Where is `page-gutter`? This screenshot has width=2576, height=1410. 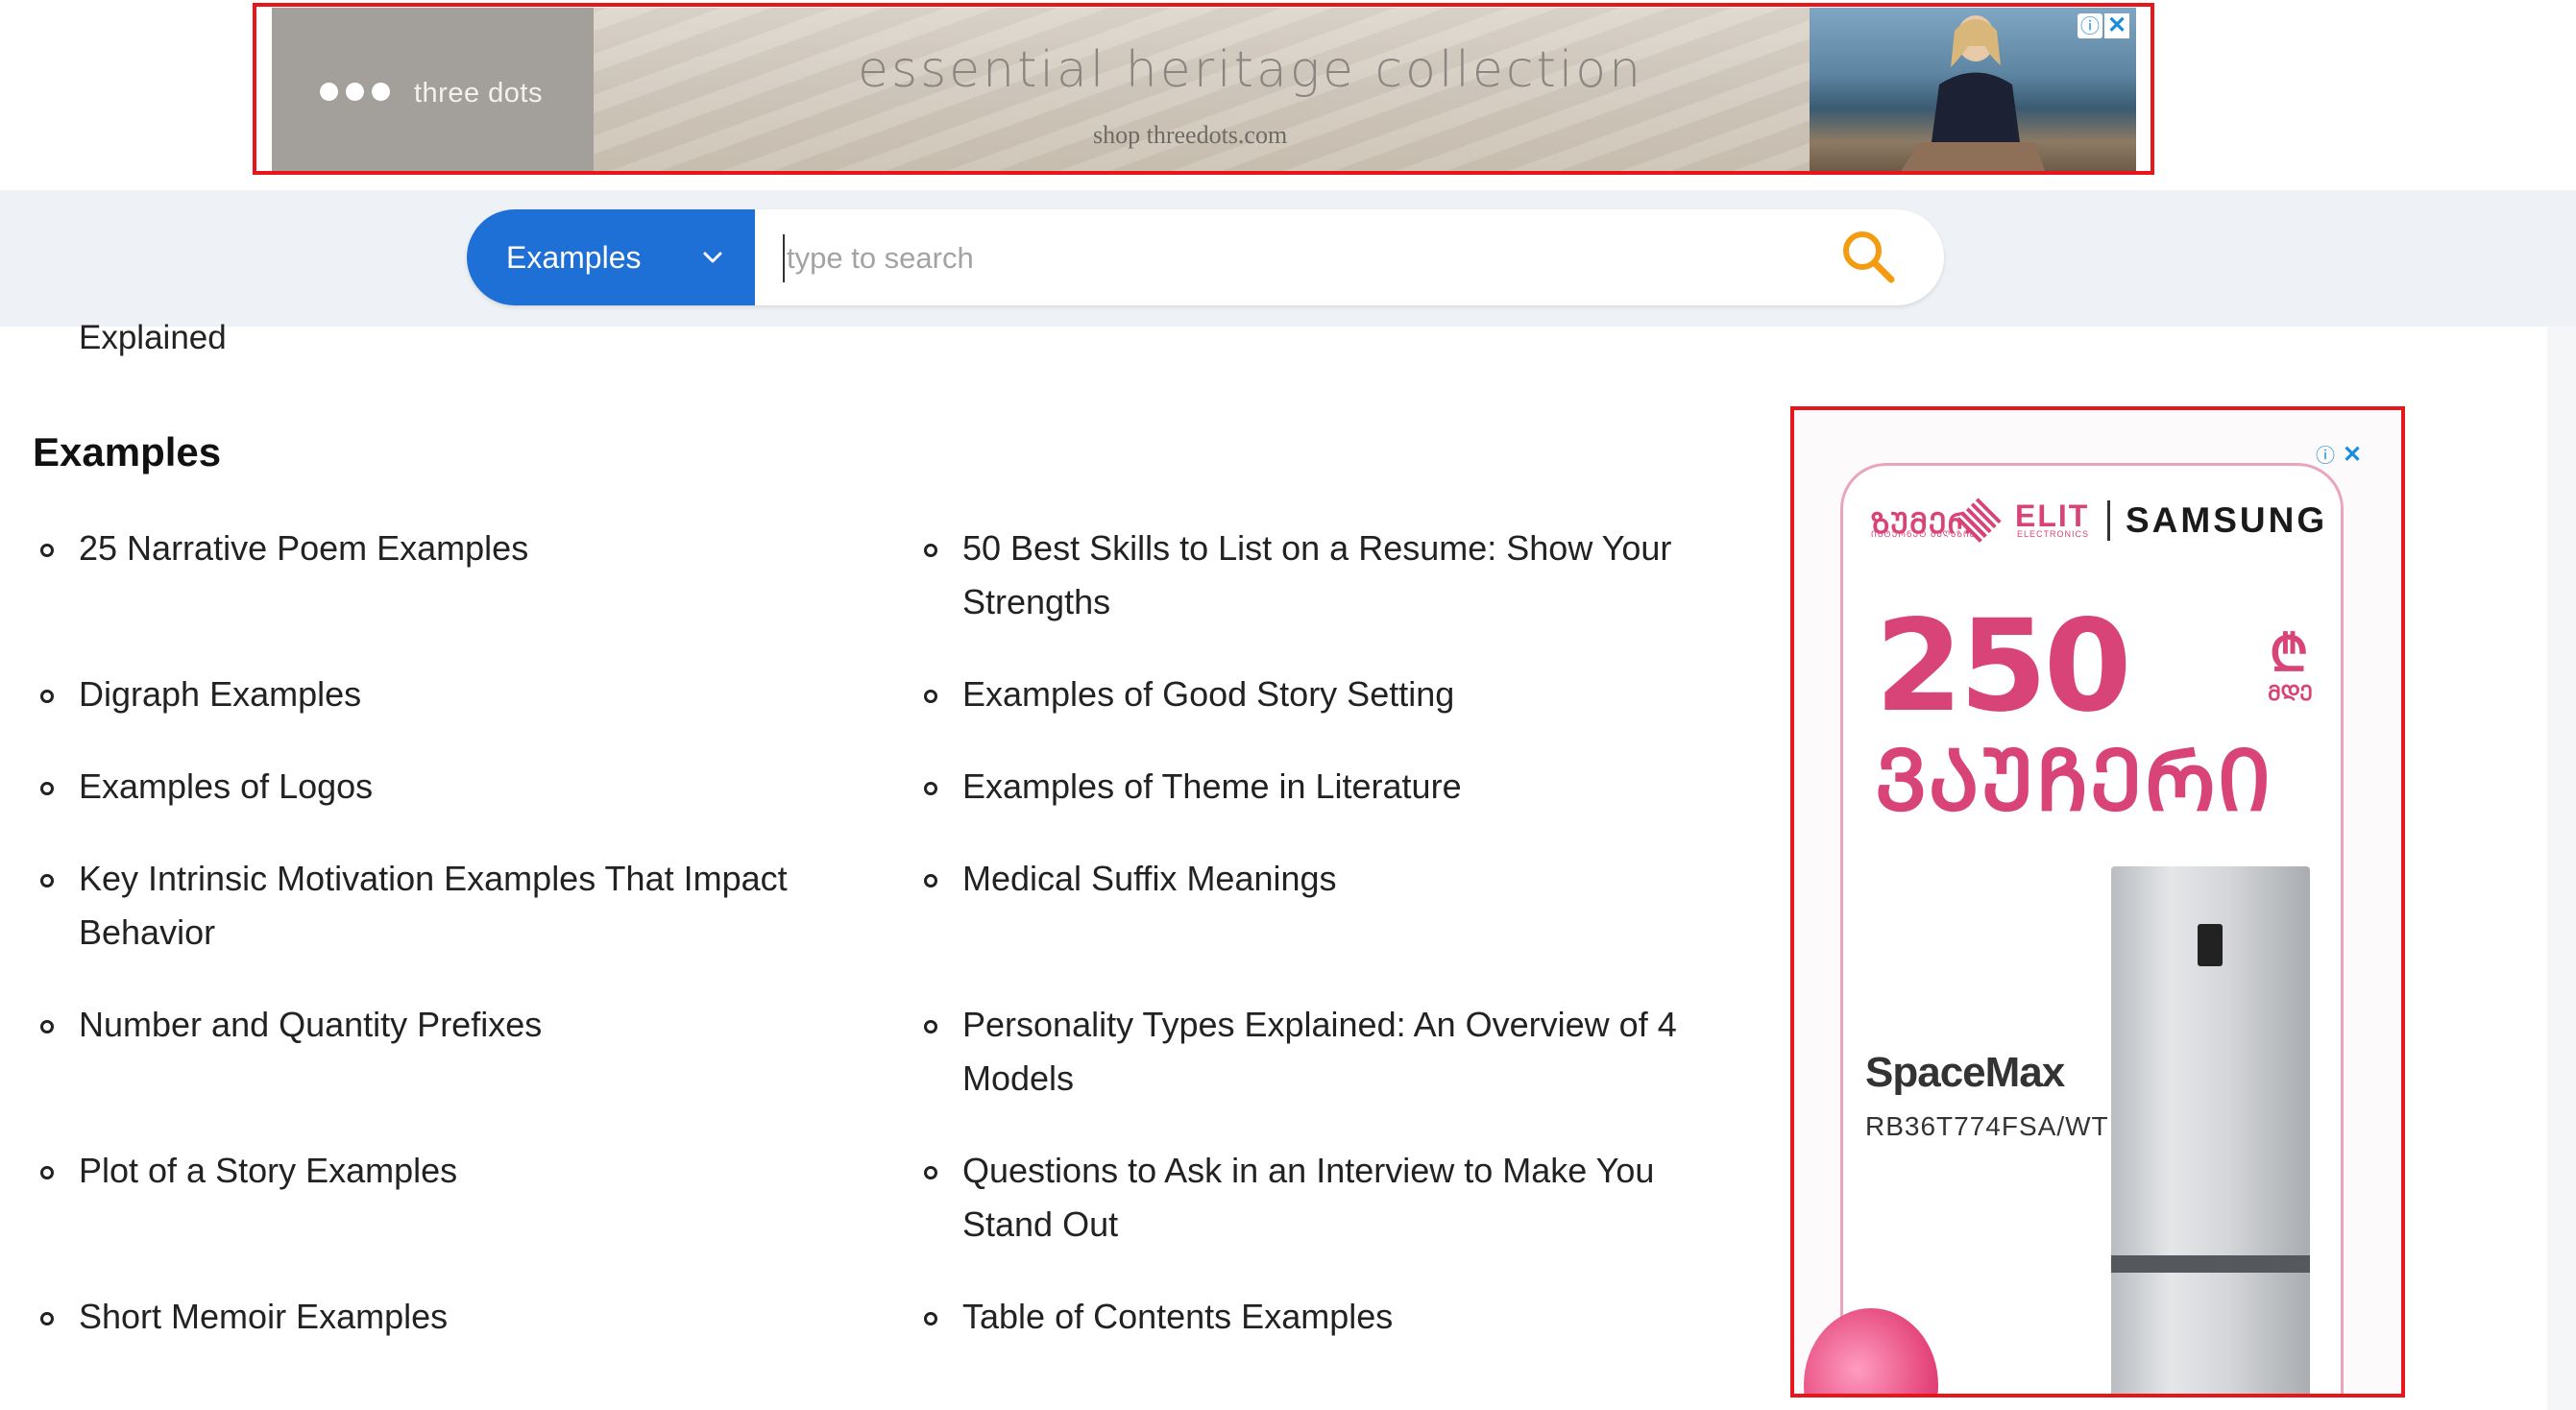 page-gutter is located at coordinates (2561, 868).